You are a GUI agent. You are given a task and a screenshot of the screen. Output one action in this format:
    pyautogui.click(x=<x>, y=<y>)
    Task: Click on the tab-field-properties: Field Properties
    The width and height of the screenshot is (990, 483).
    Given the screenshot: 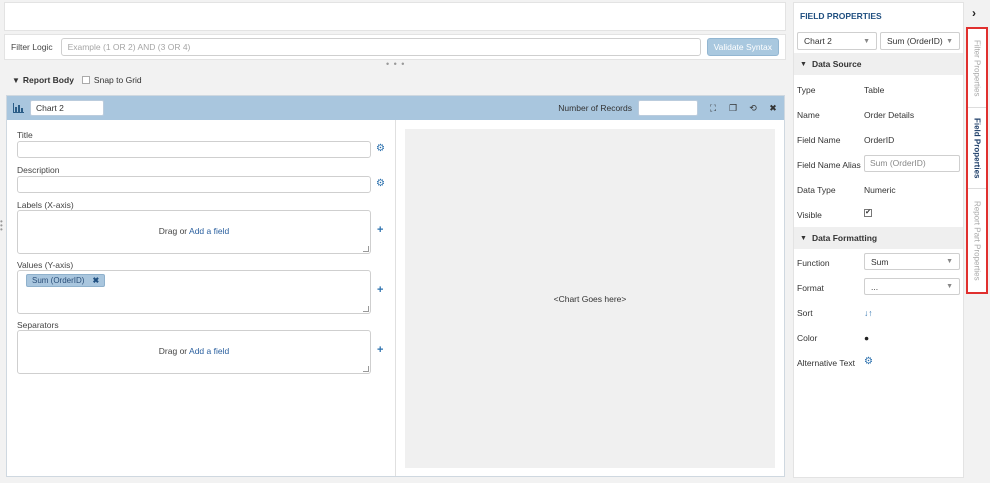 What is the action you would take?
    pyautogui.click(x=977, y=148)
    